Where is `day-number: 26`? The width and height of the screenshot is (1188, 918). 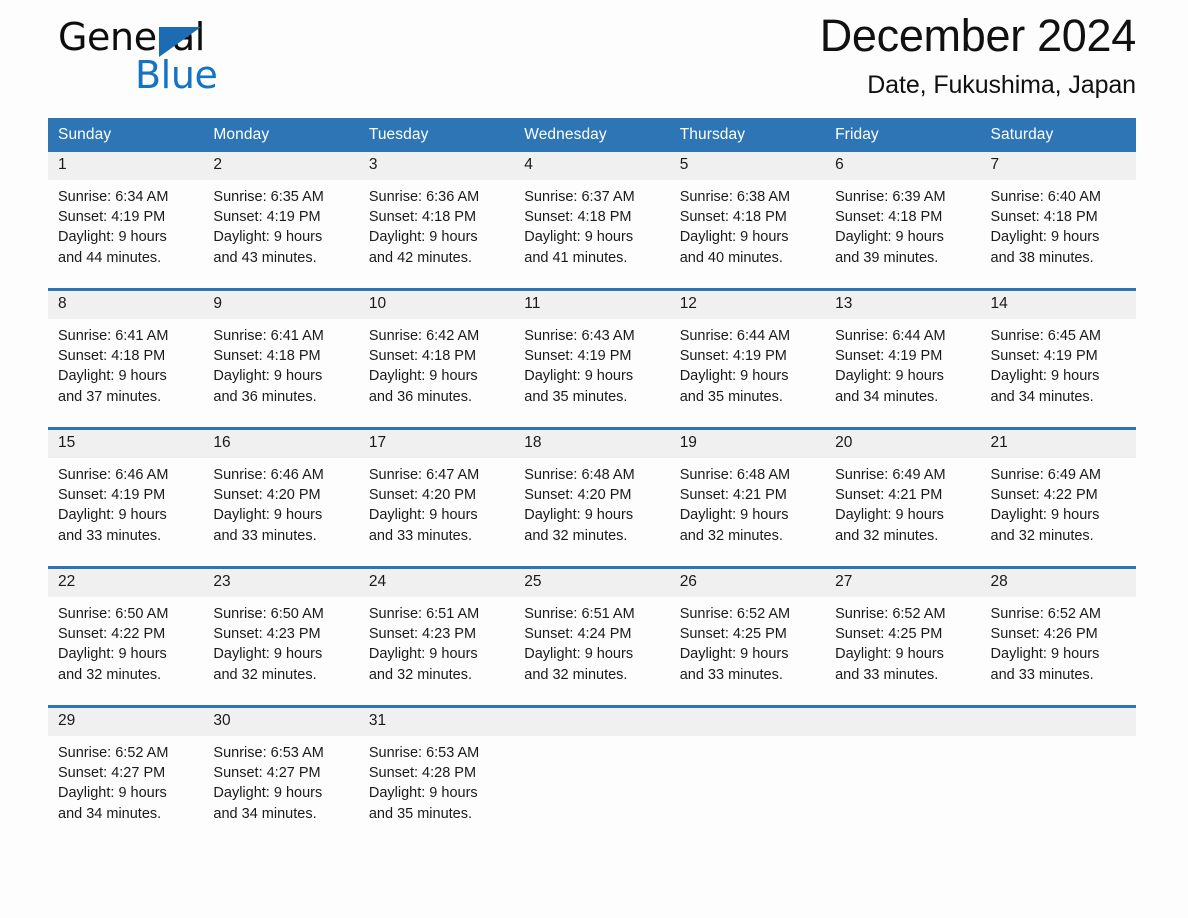
day-number: 26 is located at coordinates (747, 581).